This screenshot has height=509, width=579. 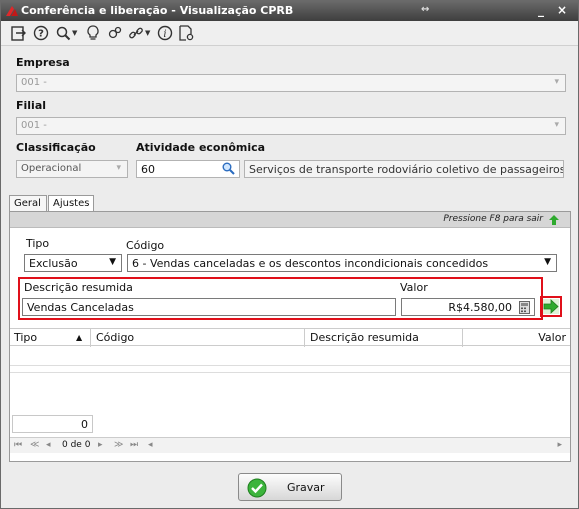 I want to click on sort-ascending-icon: ▲, so click(x=79, y=337).